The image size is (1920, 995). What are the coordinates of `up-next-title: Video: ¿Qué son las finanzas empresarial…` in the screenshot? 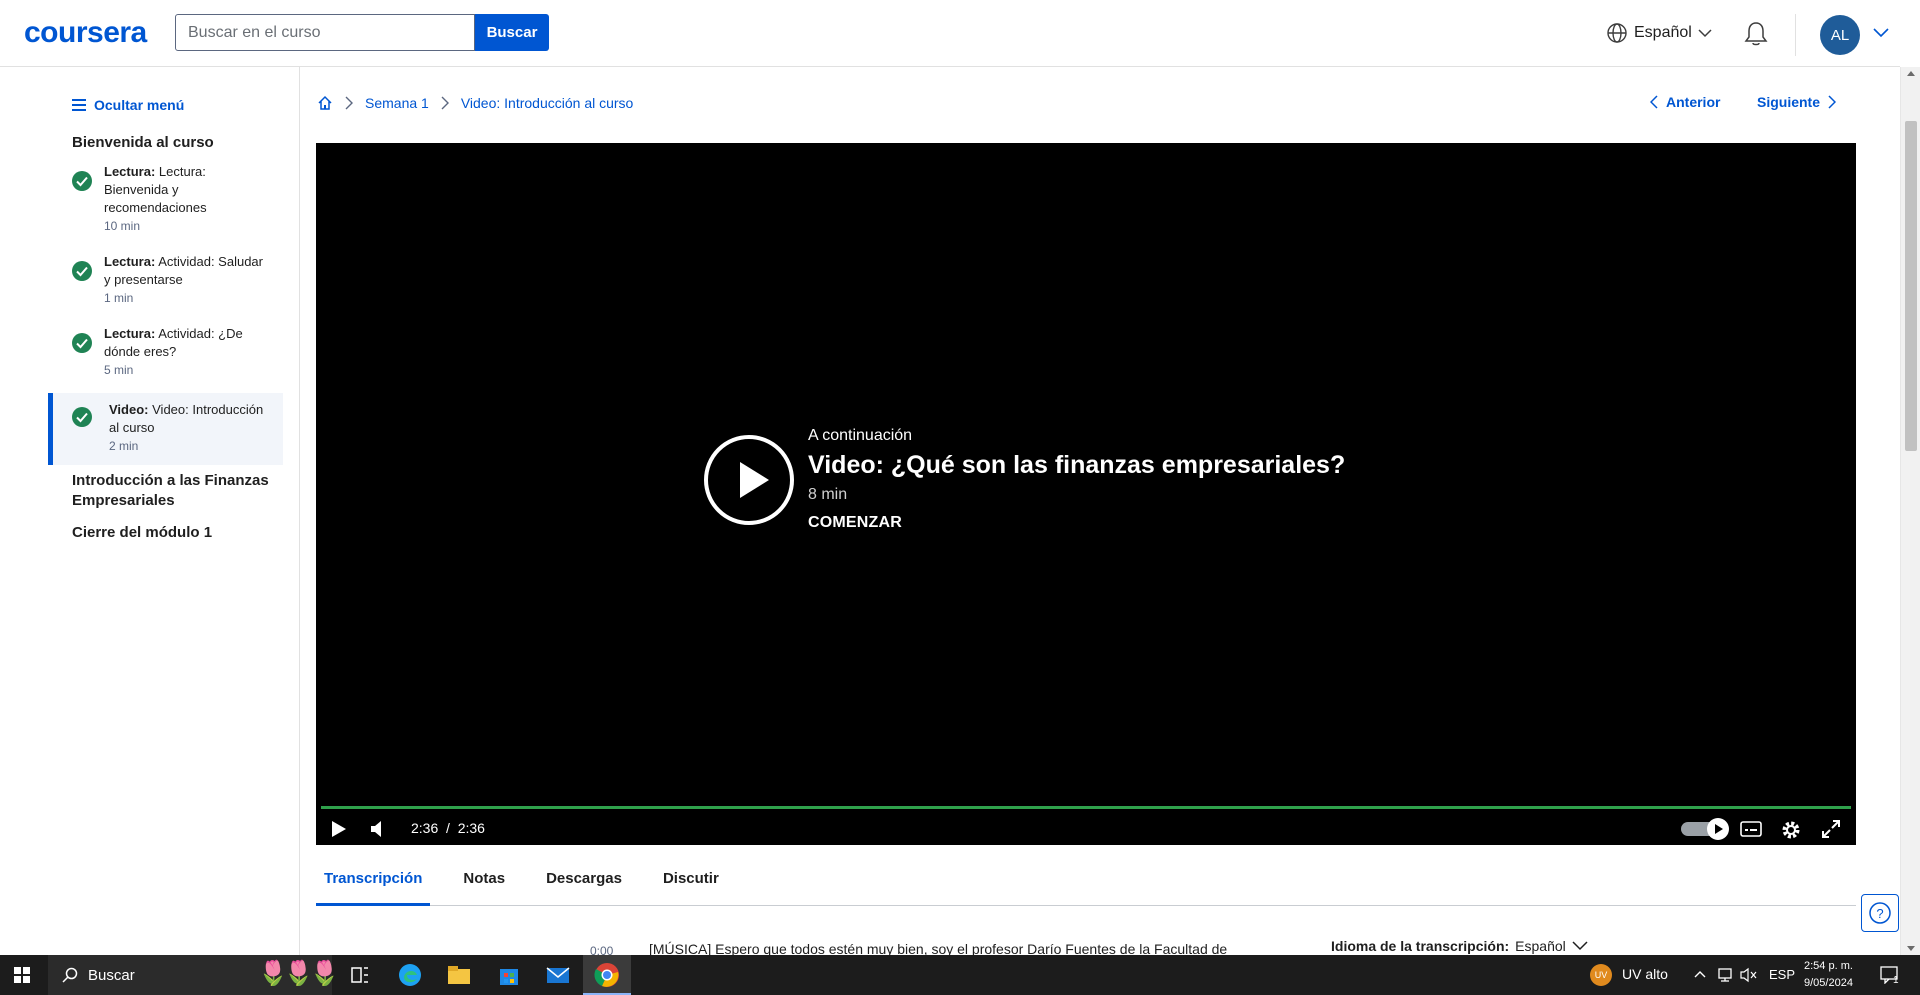 It's located at (1076, 465).